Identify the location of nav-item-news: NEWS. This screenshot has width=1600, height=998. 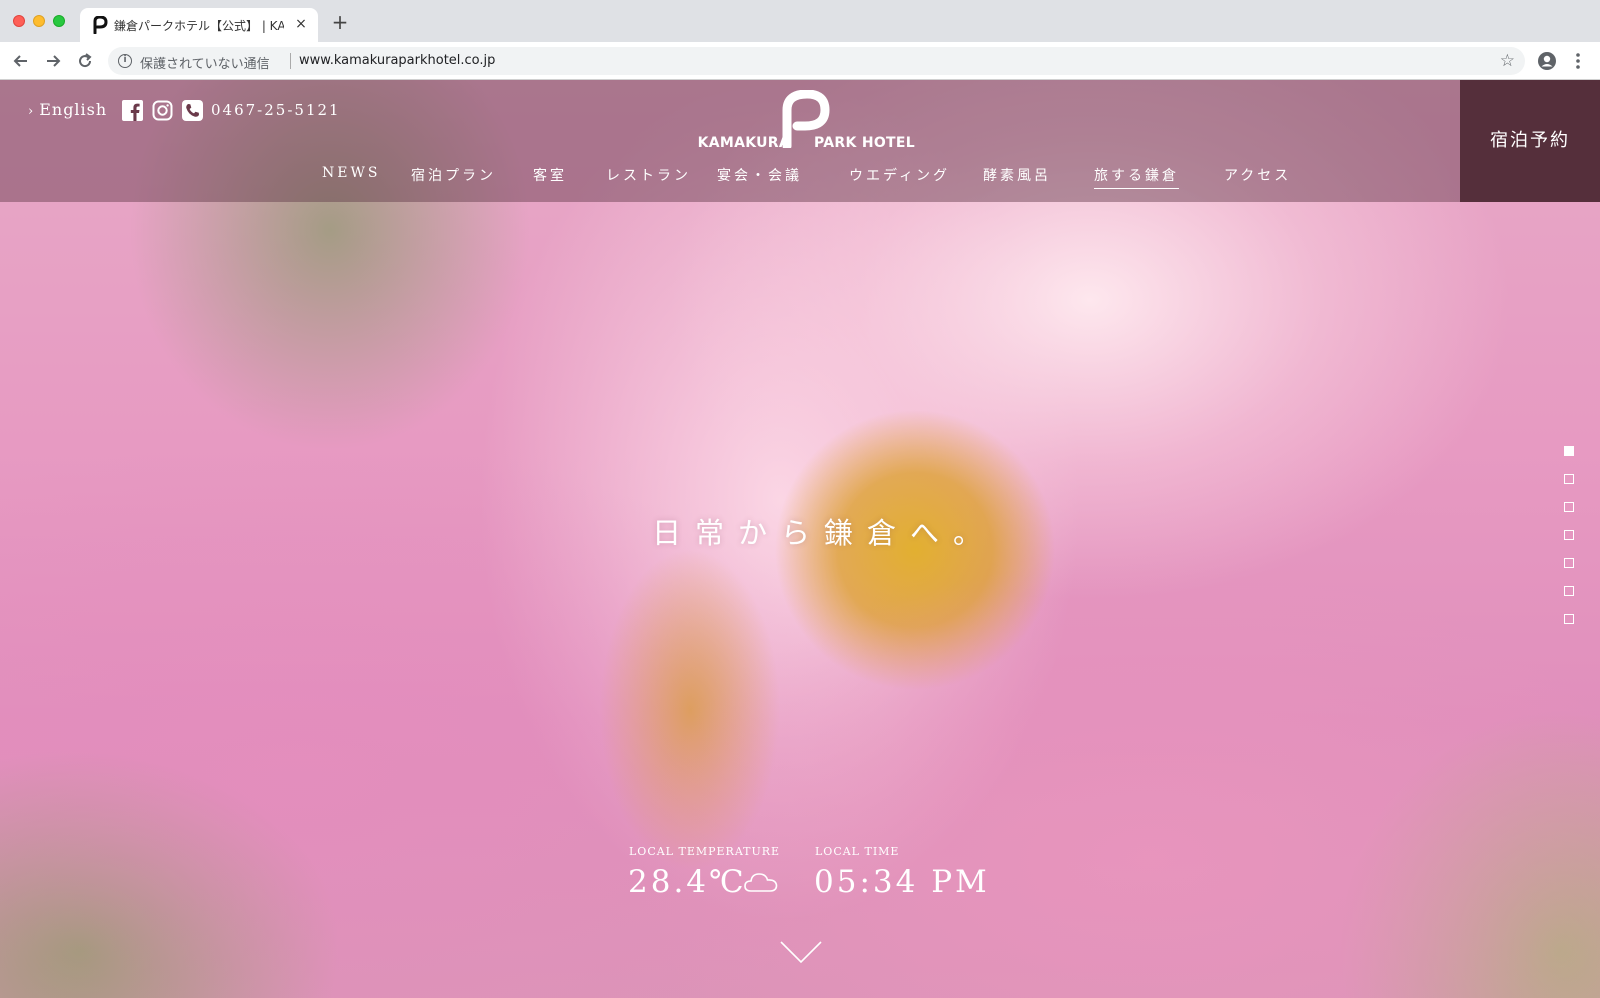
(351, 173).